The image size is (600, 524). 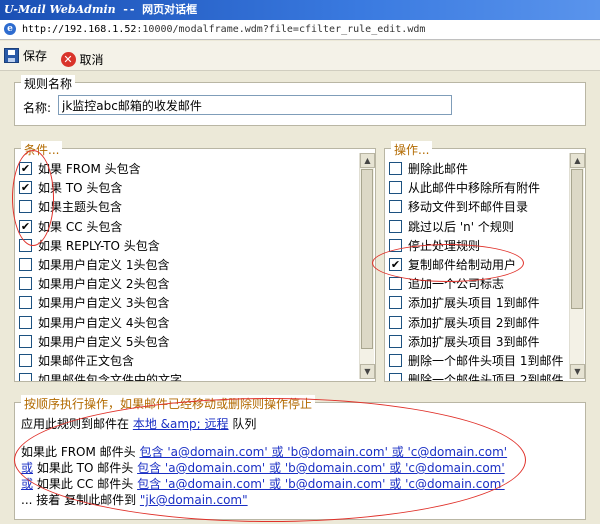 I want to click on condition-row: 如果 CC 头包含, so click(x=187, y=226).